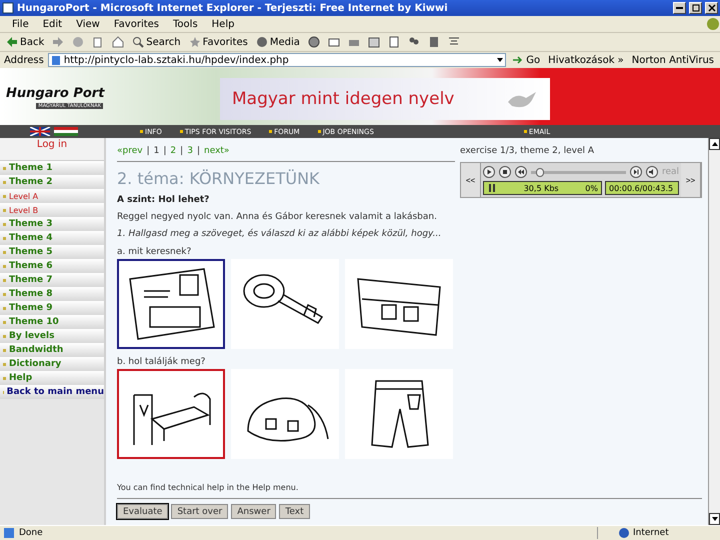 The image size is (720, 540). What do you see at coordinates (137, 24) in the screenshot?
I see `menu-item: Favorites` at bounding box center [137, 24].